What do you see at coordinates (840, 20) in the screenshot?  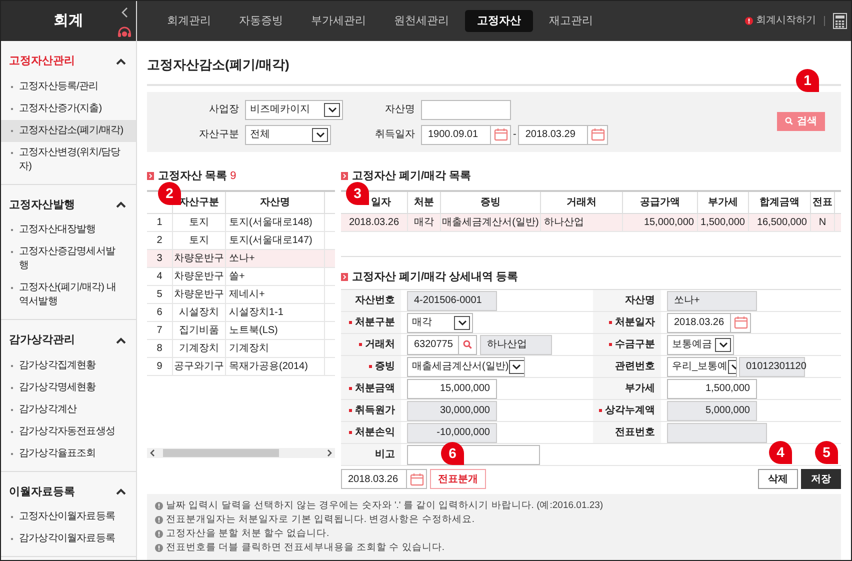 I see `calculator-icon` at bounding box center [840, 20].